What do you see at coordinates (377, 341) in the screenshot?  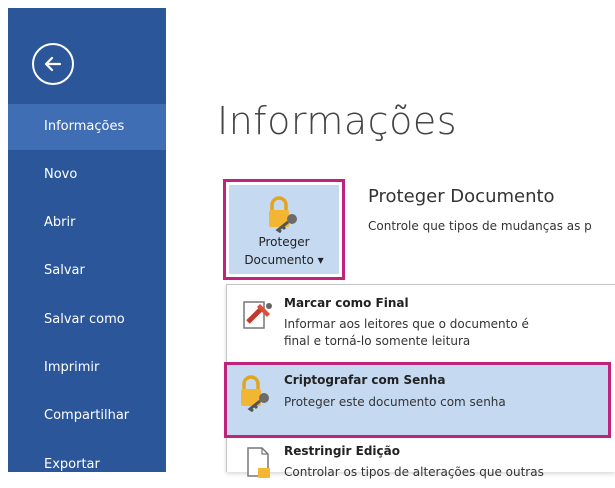 I see `menu-item-description: final e torná-lo somente leitura` at bounding box center [377, 341].